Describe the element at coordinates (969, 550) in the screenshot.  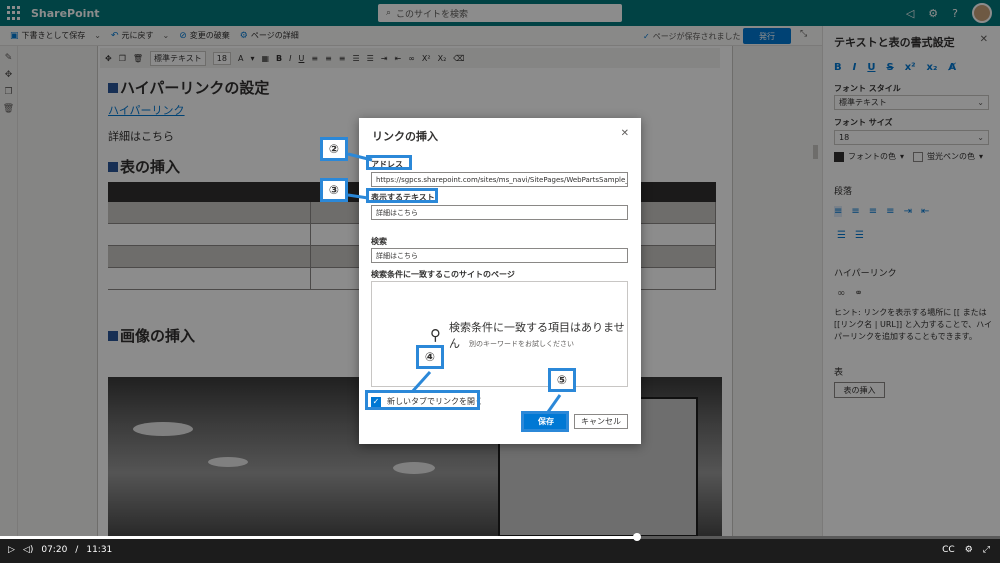
I see `settings-icon: ⚙` at that location.